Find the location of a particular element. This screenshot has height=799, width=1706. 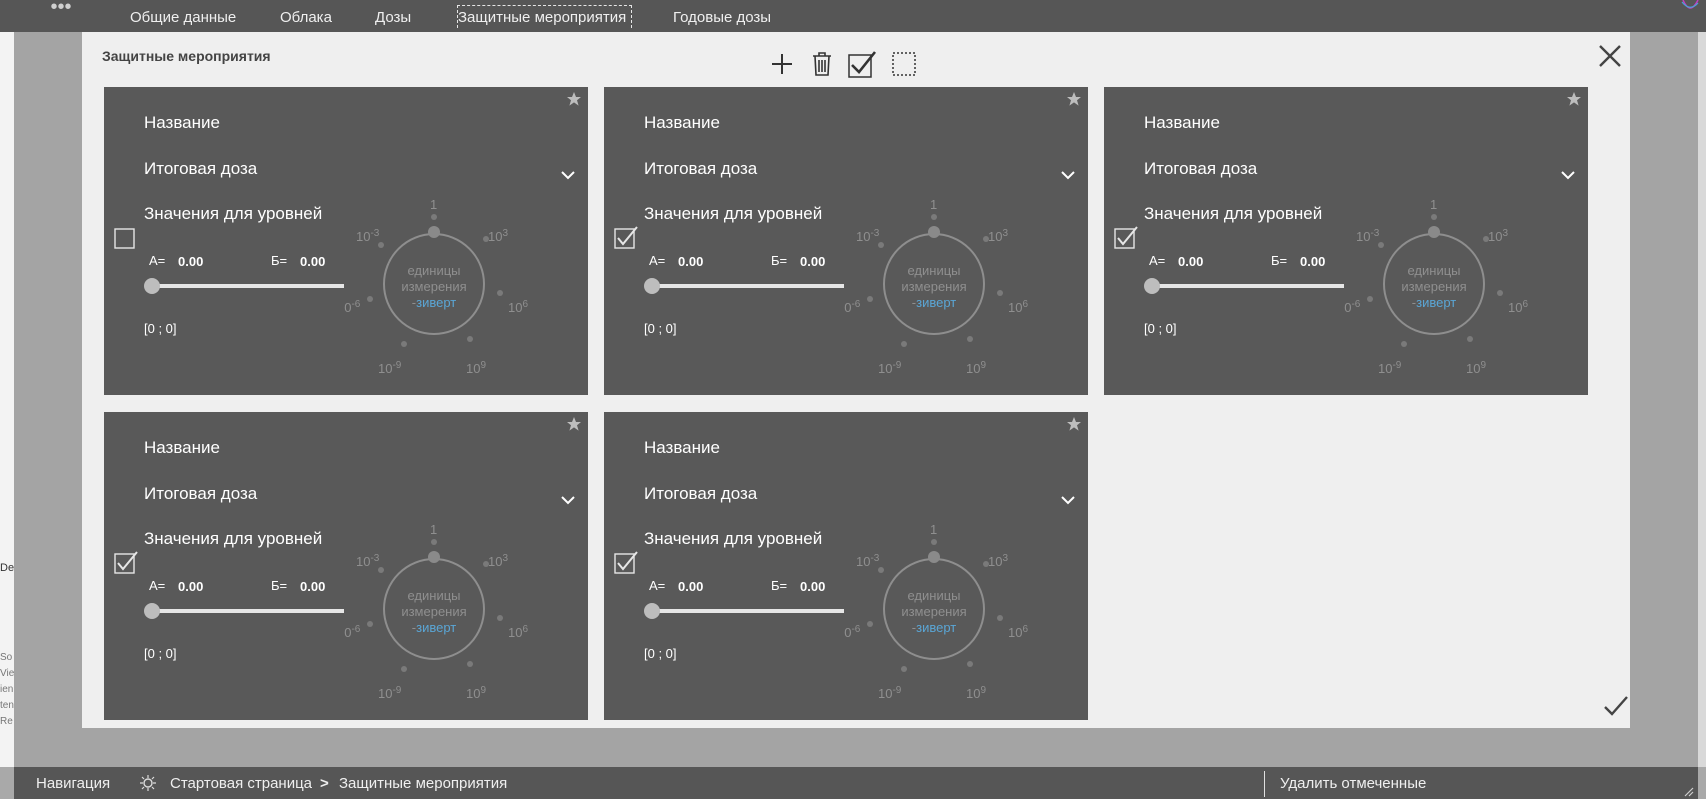

svg-text: 109 is located at coordinates (476, 693).